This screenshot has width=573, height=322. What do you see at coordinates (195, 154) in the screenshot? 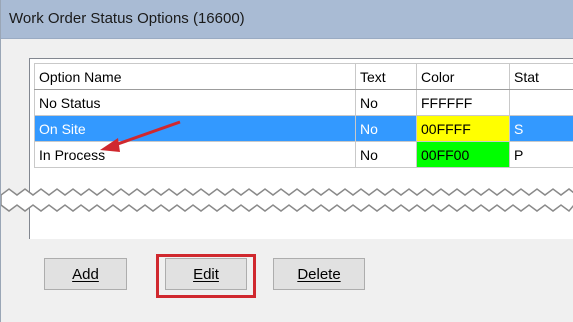
I see `cell-option-name: In Process` at bounding box center [195, 154].